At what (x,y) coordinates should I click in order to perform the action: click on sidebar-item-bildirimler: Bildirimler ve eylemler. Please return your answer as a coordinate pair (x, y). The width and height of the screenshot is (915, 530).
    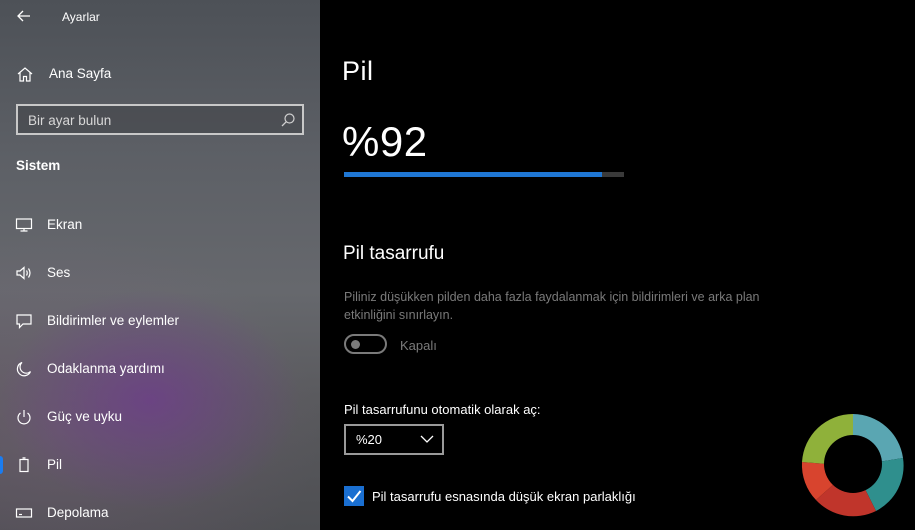
    Looking at the image, I should click on (160, 321).